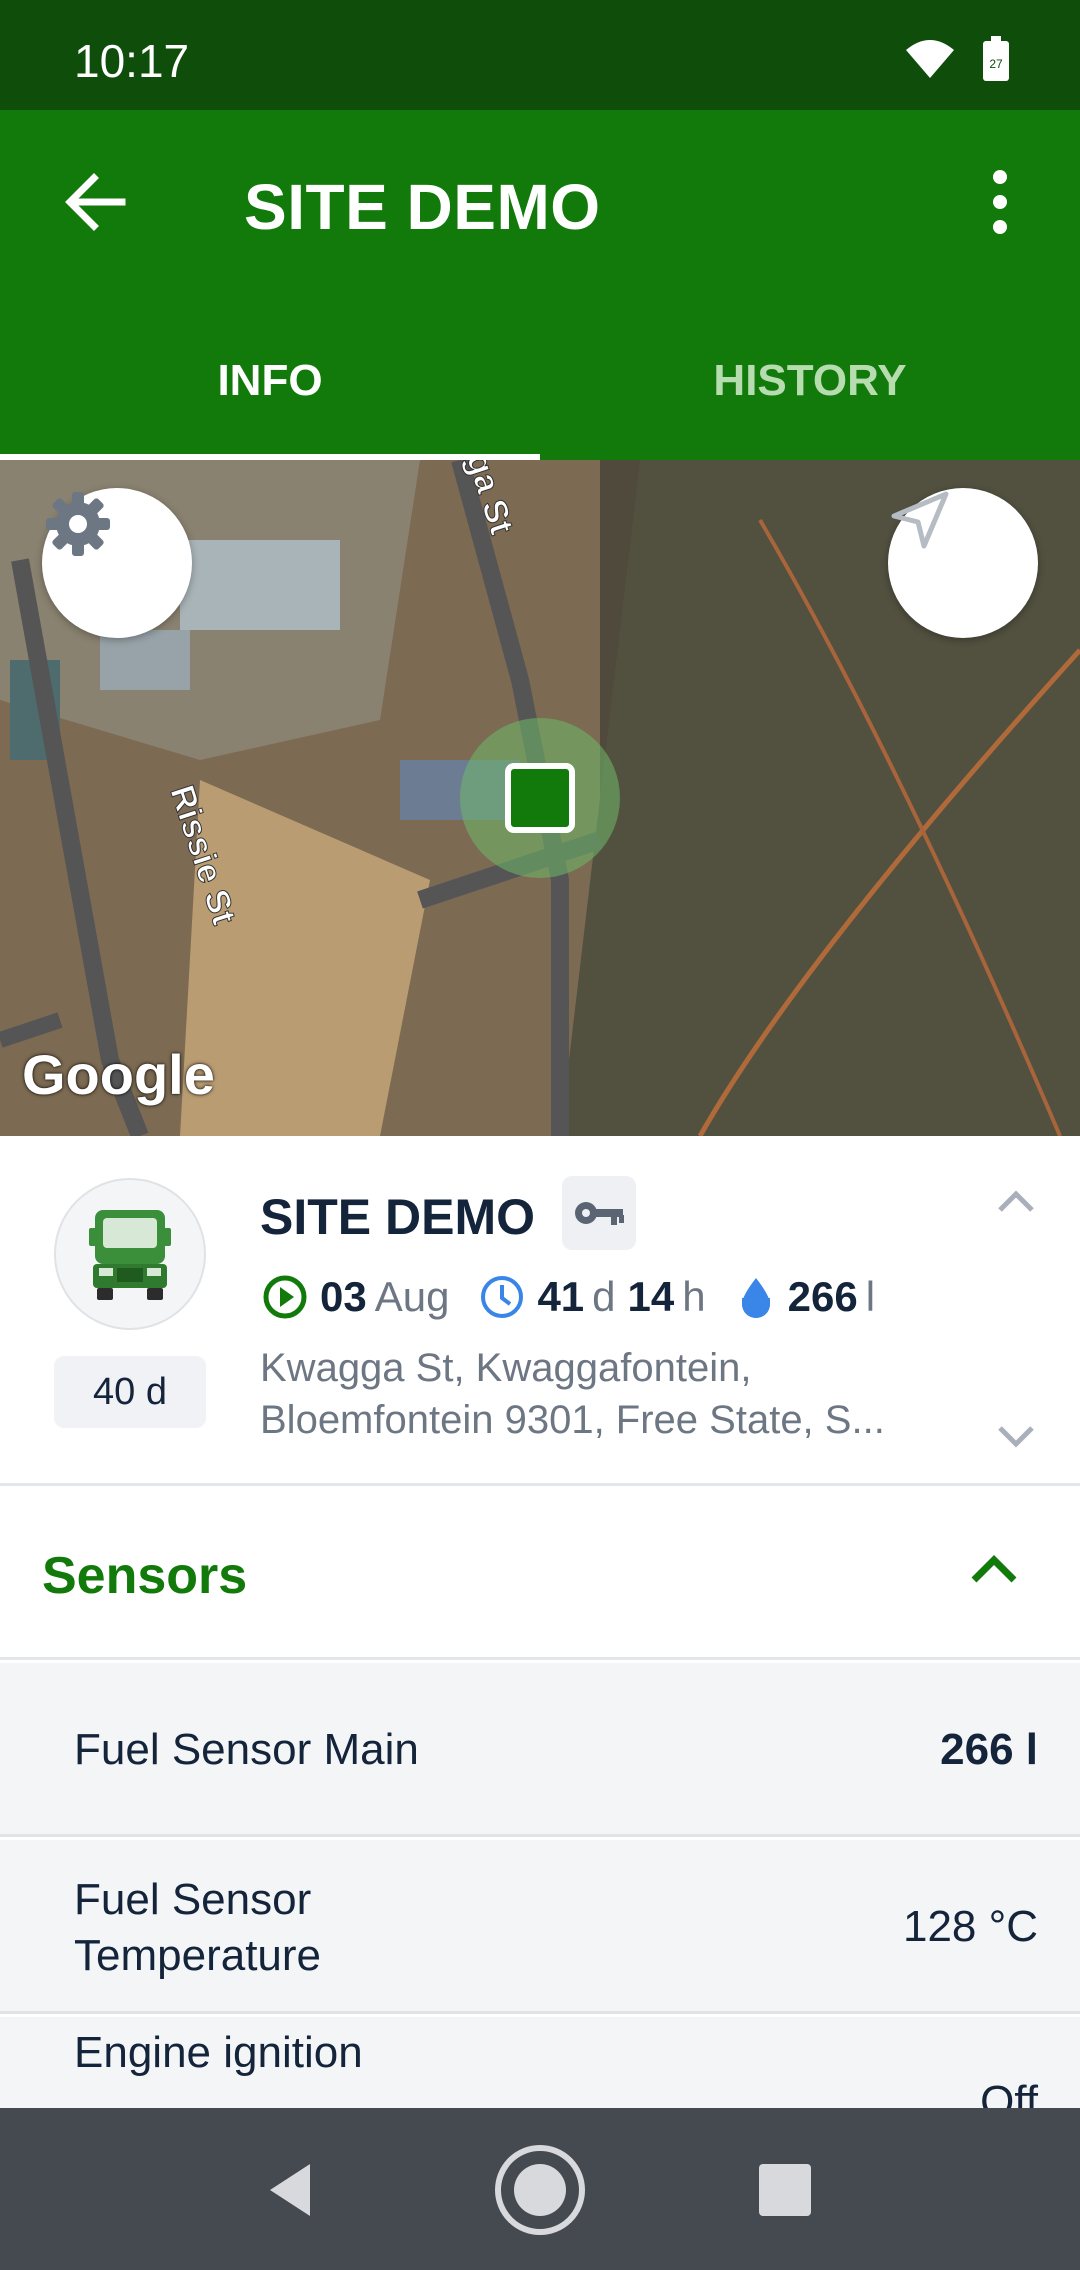 The width and height of the screenshot is (1080, 2270). I want to click on sensor-name-line-1: Fuel Sensor, so click(193, 1899).